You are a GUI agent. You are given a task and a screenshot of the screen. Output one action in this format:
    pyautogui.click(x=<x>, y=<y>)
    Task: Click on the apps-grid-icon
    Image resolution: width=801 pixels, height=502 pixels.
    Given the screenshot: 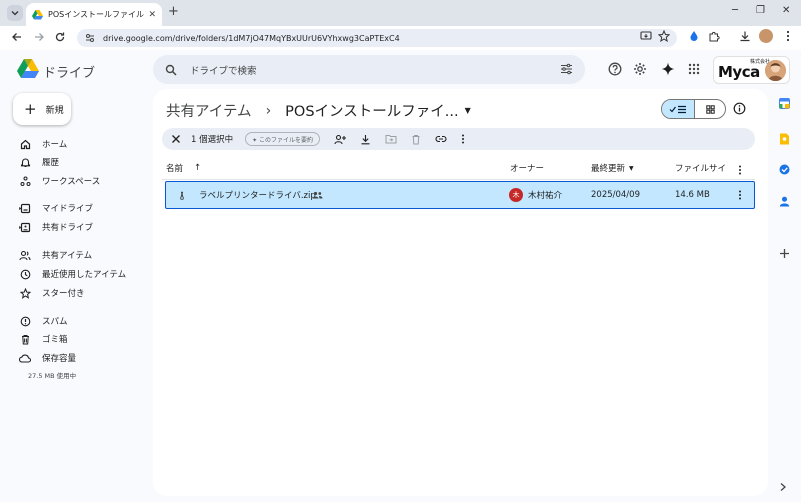 What is the action you would take?
    pyautogui.click(x=694, y=69)
    